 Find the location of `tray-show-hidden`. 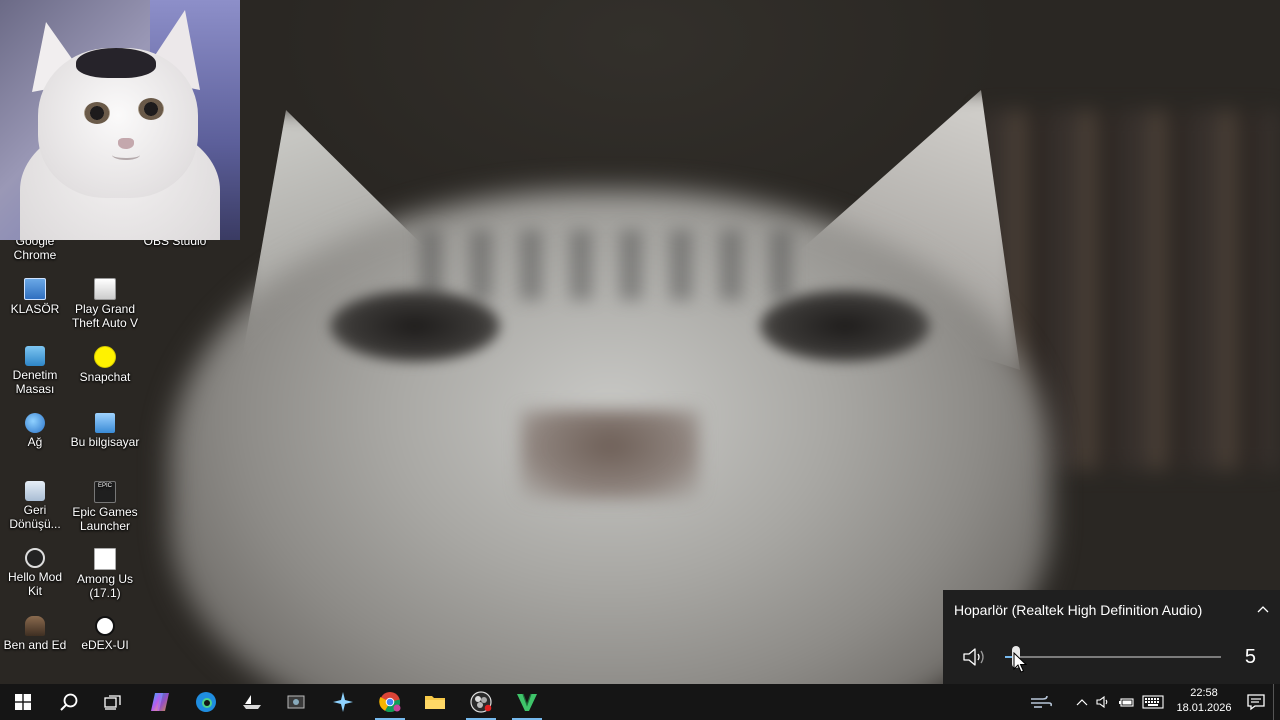

tray-show-hidden is located at coordinates (1082, 702).